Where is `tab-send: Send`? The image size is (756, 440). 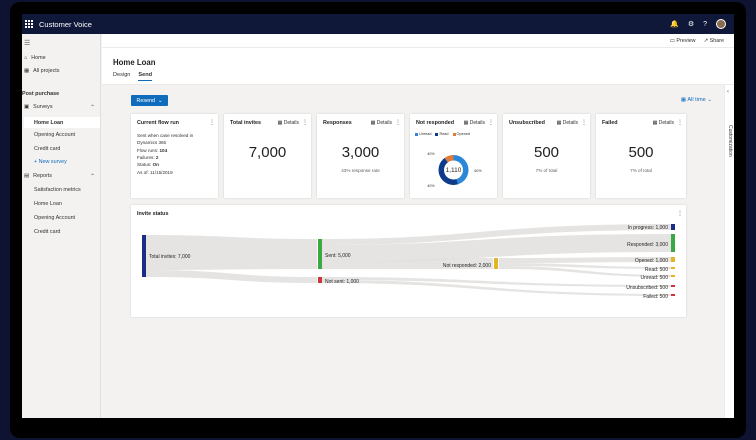 tab-send: Send is located at coordinates (145, 76).